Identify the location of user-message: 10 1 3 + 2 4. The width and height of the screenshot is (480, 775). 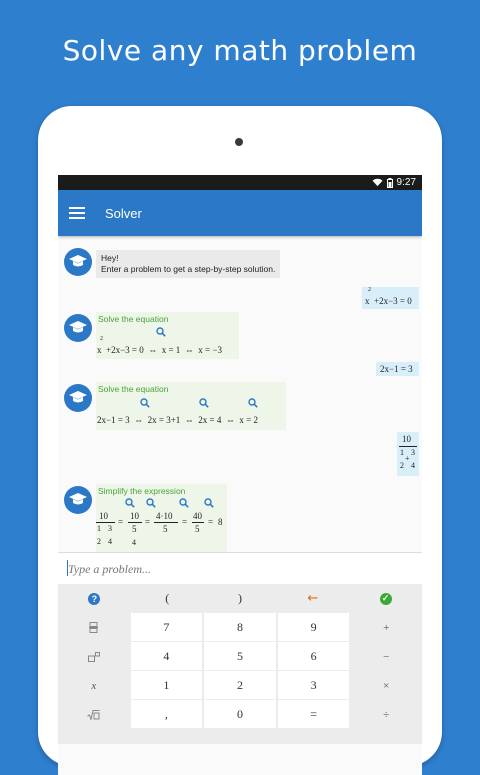
(408, 454).